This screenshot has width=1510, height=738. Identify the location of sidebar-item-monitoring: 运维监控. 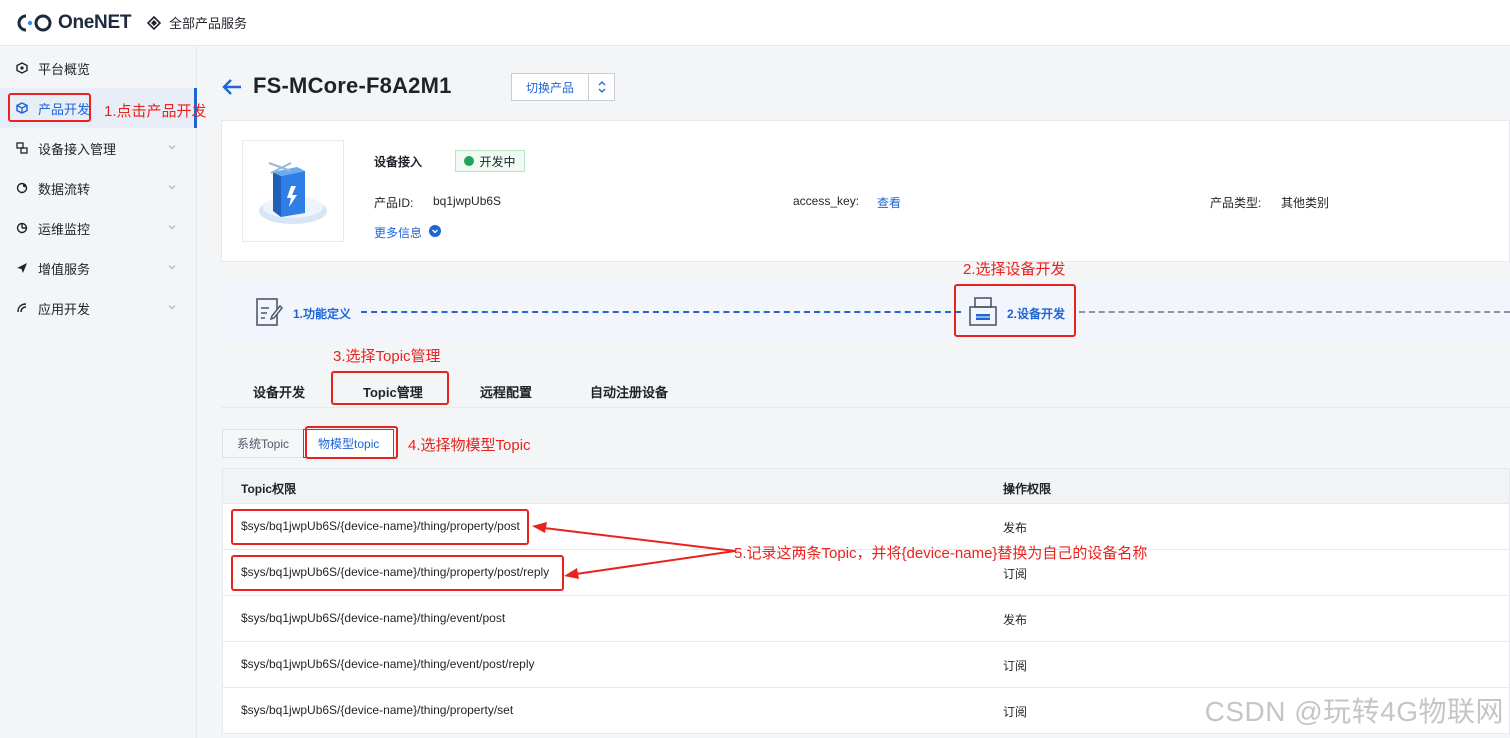
(98, 228).